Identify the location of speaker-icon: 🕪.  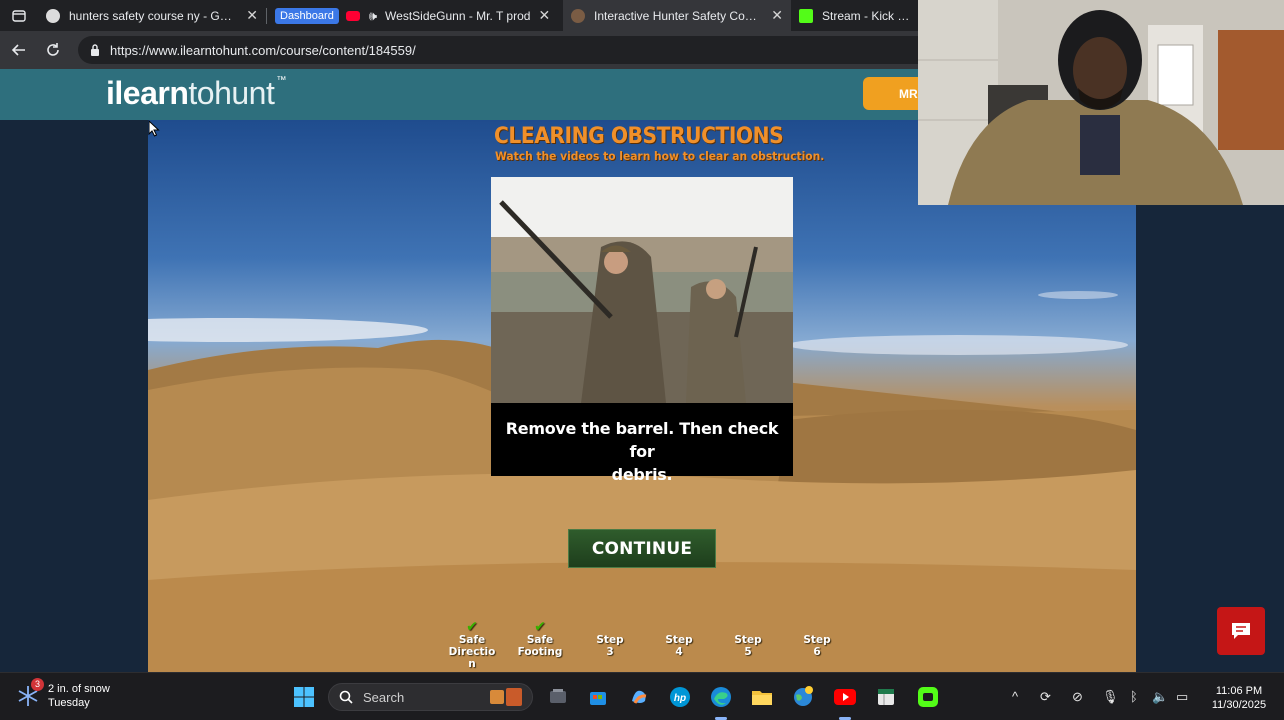
(373, 16).